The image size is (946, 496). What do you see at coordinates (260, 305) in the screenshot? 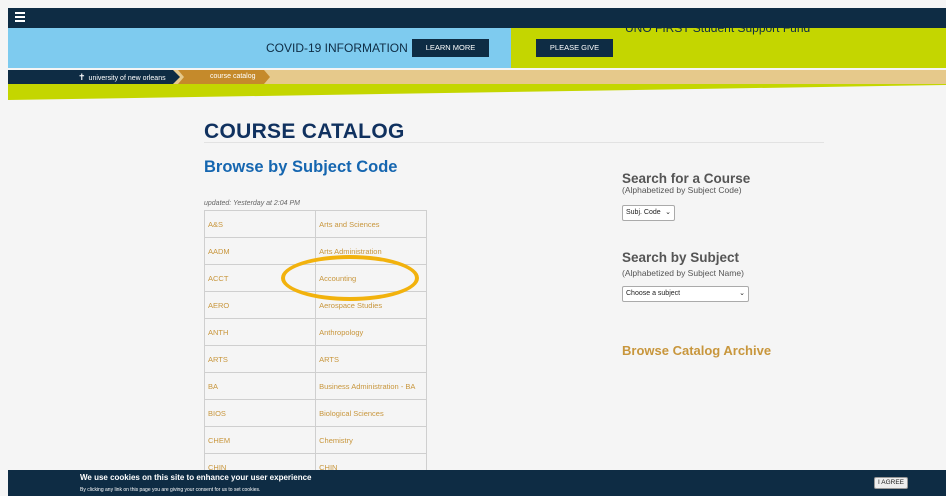
I see `subject-code-link: AERO` at bounding box center [260, 305].